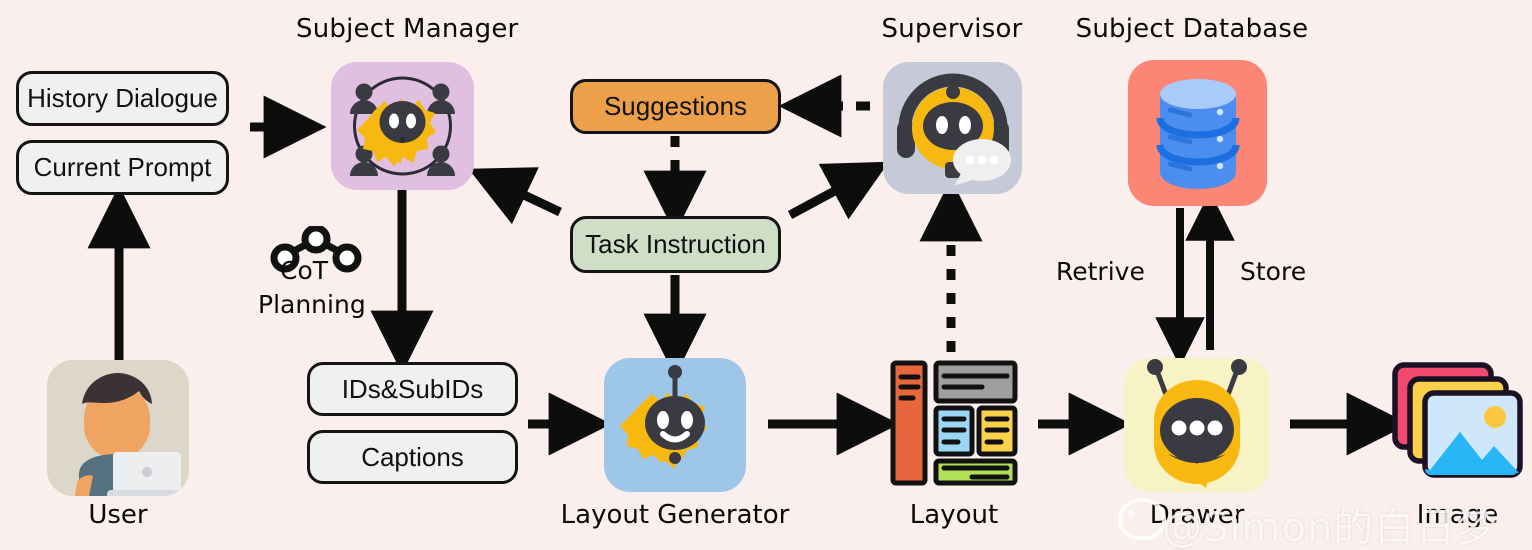 The width and height of the screenshot is (1532, 550). What do you see at coordinates (663, 417) in the screenshot?
I see `robot-icon` at bounding box center [663, 417].